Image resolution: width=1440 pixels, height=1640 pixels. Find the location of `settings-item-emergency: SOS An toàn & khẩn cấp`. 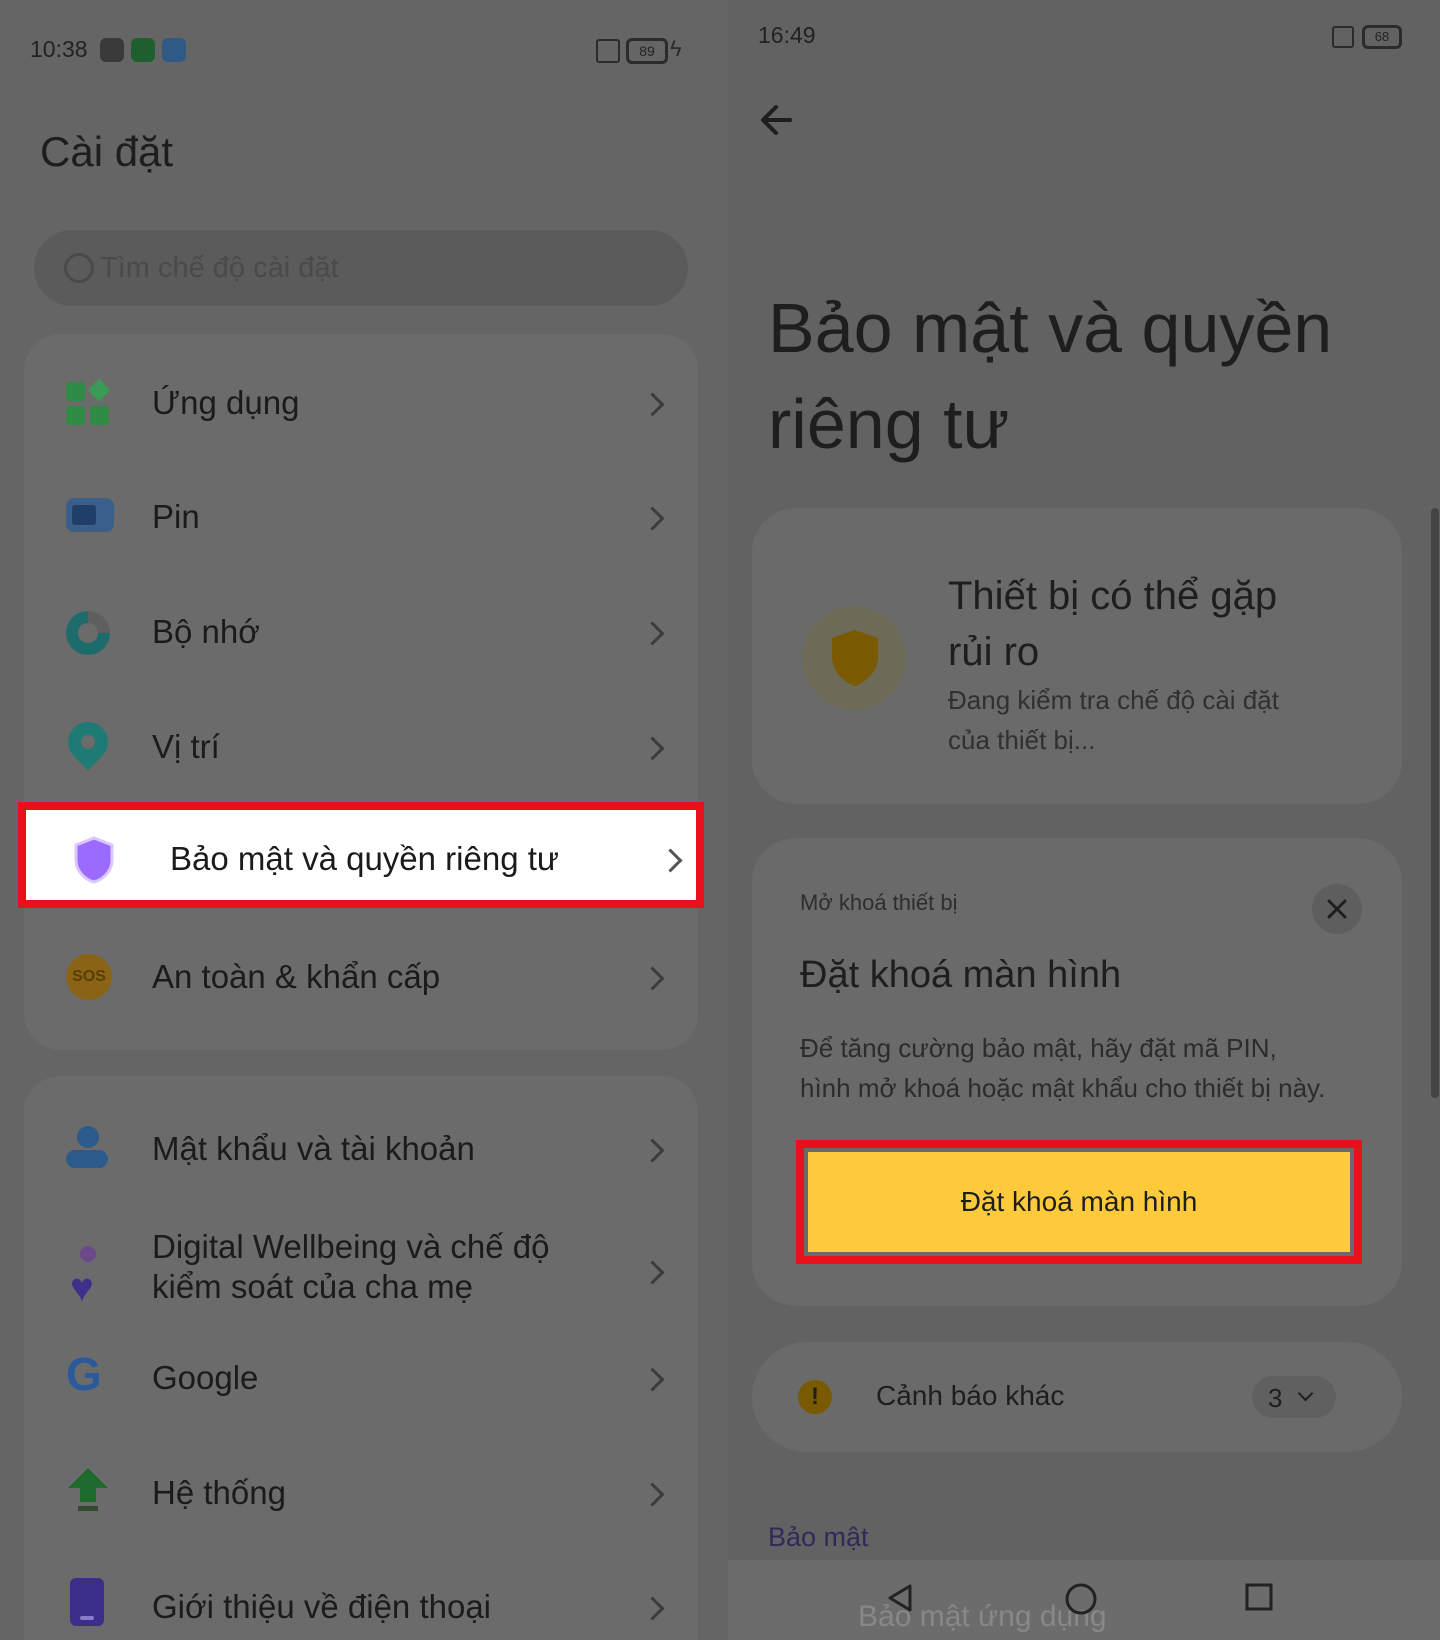

settings-item-emergency: SOS An toàn & khẩn cấp is located at coordinates (364, 977).